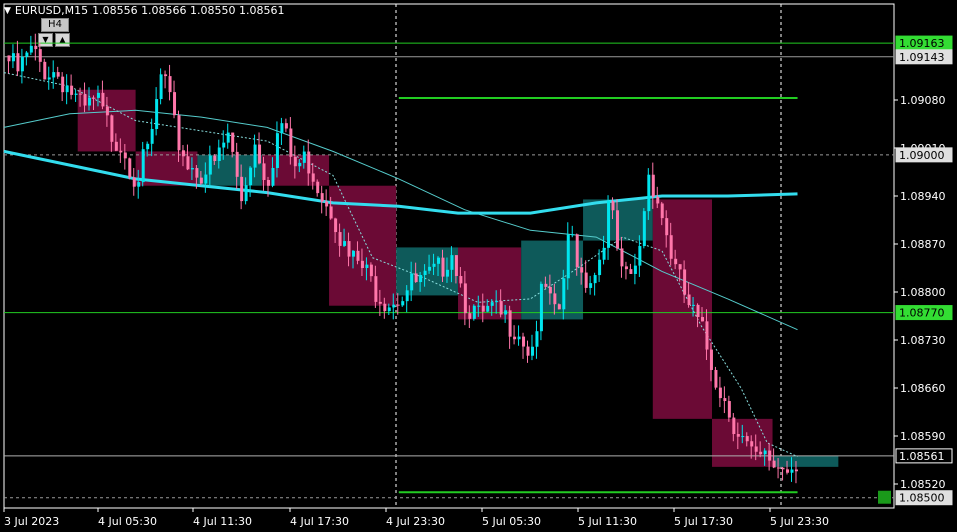  I want to click on x-tick-label: 4 Jul 11:30, so click(222, 521).